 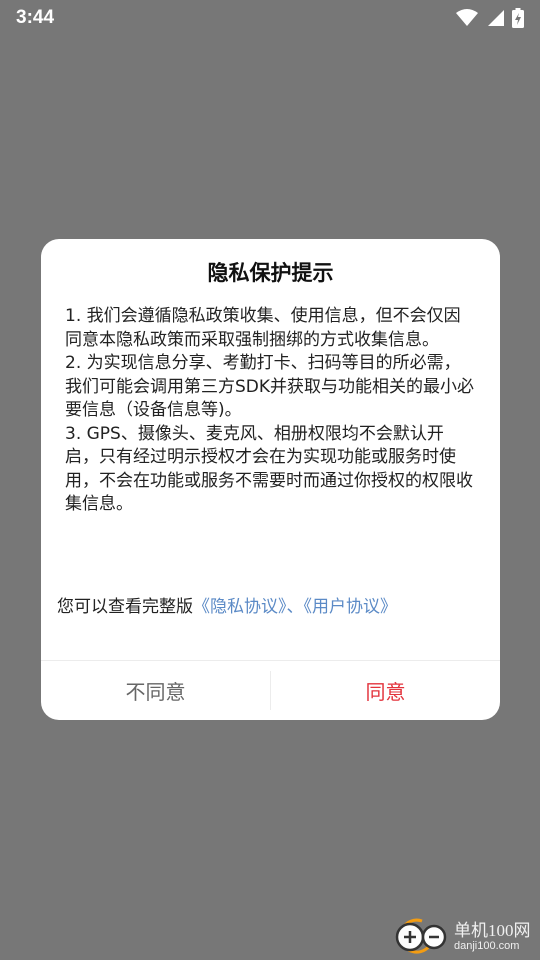 What do you see at coordinates (492, 930) in the screenshot?
I see `watermark-name: 单机100网` at bounding box center [492, 930].